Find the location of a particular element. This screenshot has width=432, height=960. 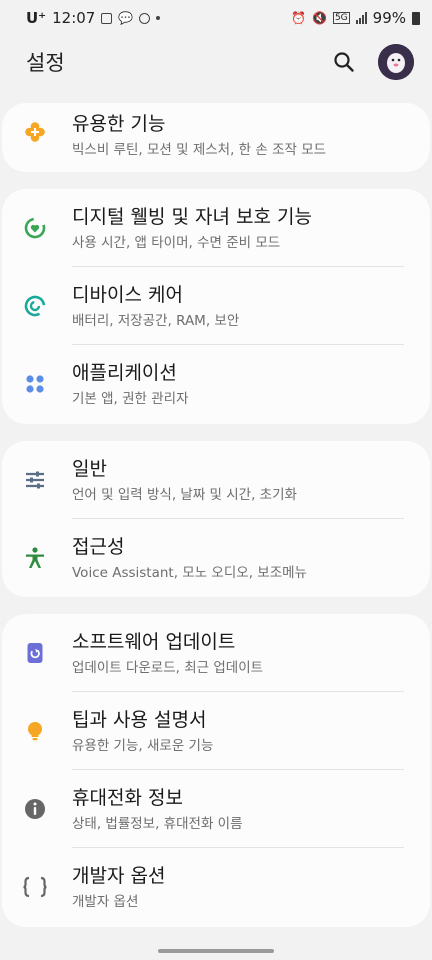

digital-wellbeing-icon is located at coordinates (35, 228).